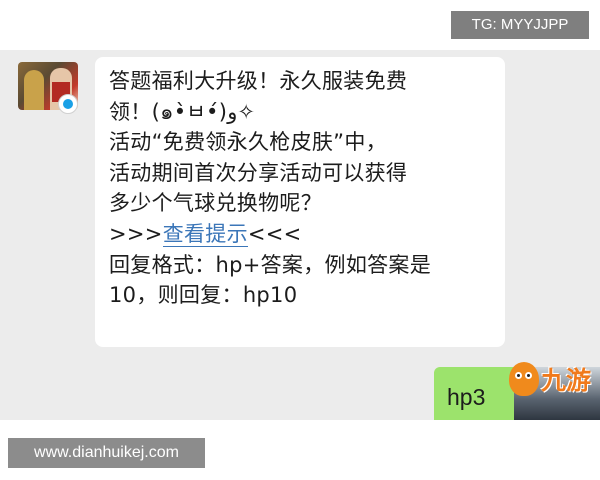  Describe the element at coordinates (566, 380) in the screenshot. I see `brand-logo: 九游` at that location.